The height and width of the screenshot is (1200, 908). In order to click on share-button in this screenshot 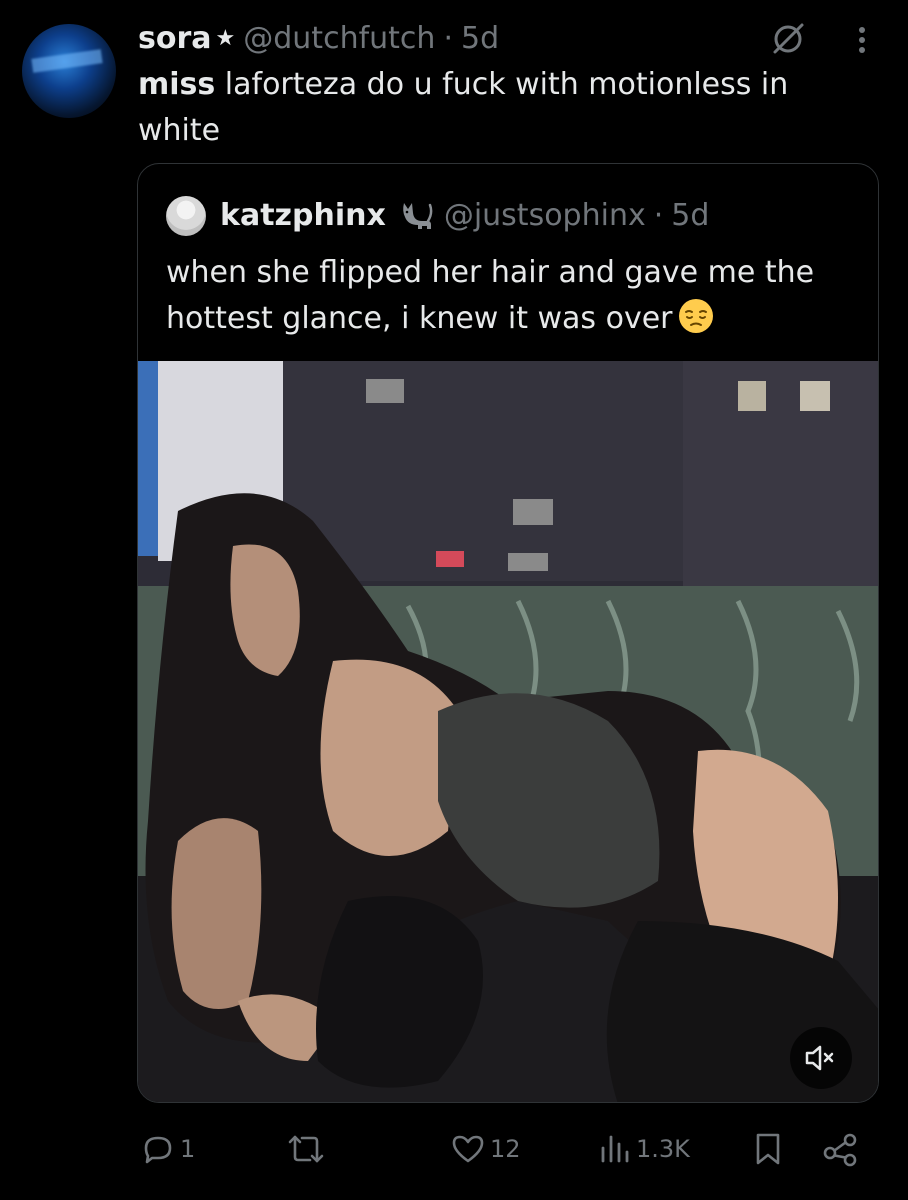, I will do `click(843, 1149)`.